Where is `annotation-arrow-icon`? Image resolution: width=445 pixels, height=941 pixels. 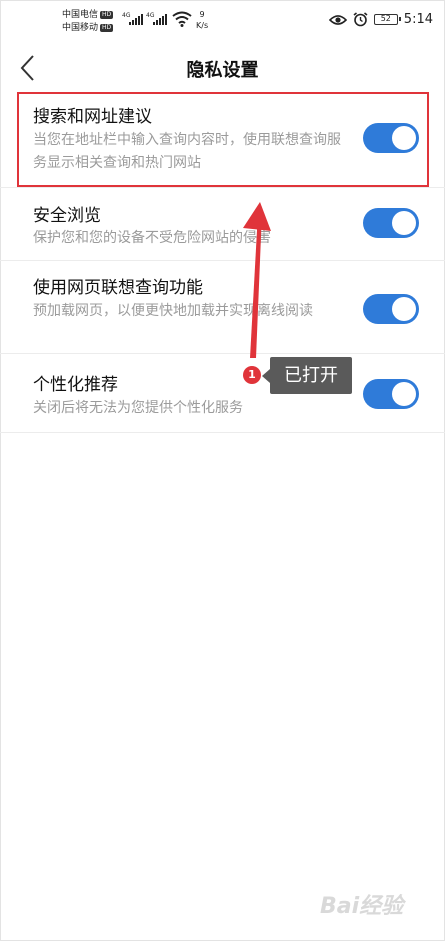
annotation-arrow-icon is located at coordinates (257, 280).